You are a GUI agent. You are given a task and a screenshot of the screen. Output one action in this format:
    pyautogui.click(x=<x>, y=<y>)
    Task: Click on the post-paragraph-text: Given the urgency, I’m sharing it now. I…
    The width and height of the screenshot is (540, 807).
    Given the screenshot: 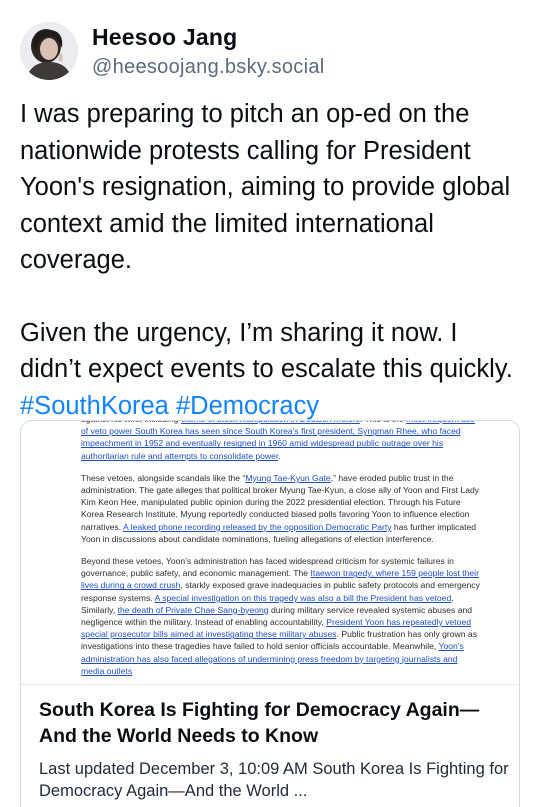 What is the action you would take?
    pyautogui.click(x=266, y=351)
    